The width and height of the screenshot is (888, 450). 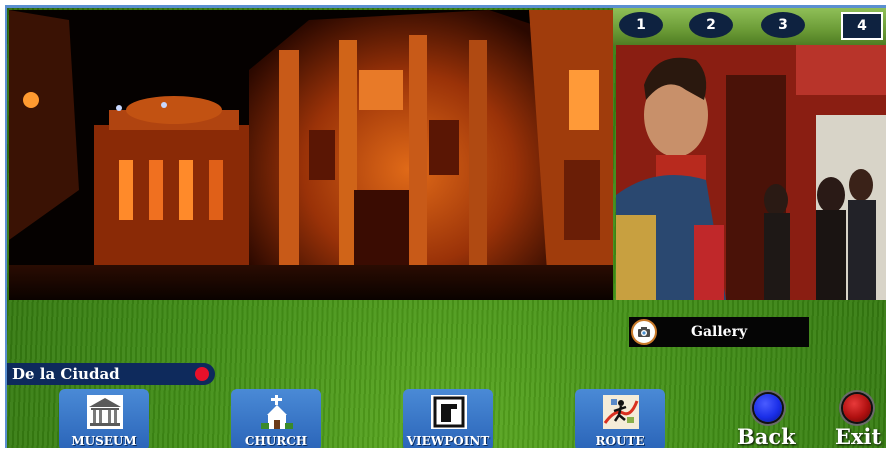 I want to click on museum-icon, so click(x=105, y=412).